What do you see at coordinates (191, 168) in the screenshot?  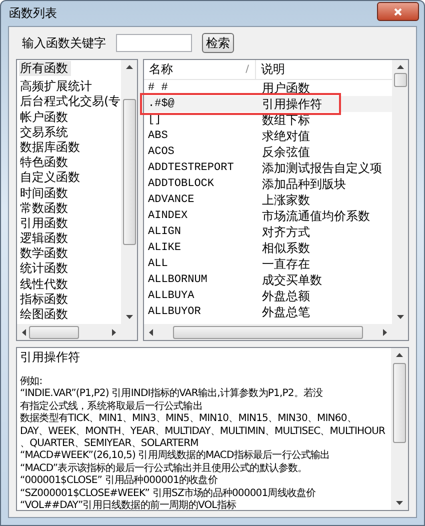 I see `function-name: ADDTESTREPORT` at bounding box center [191, 168].